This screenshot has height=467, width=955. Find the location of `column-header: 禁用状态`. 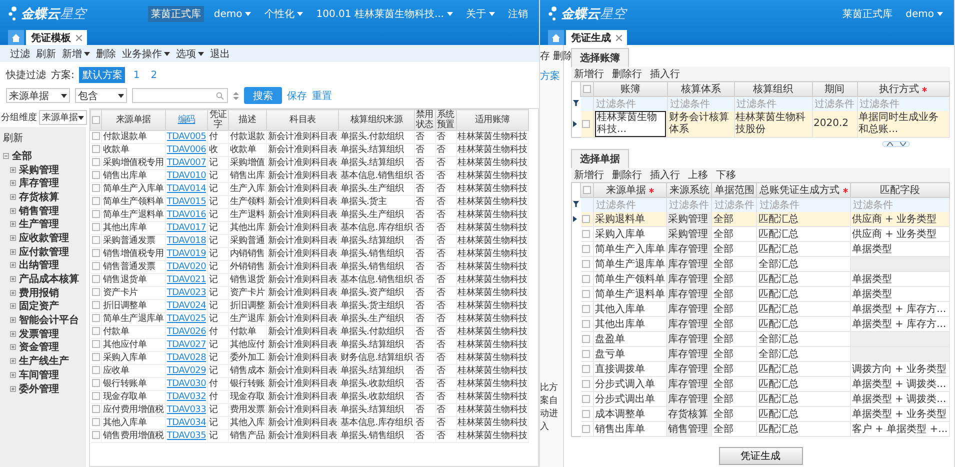

column-header: 禁用状态 is located at coordinates (425, 120).